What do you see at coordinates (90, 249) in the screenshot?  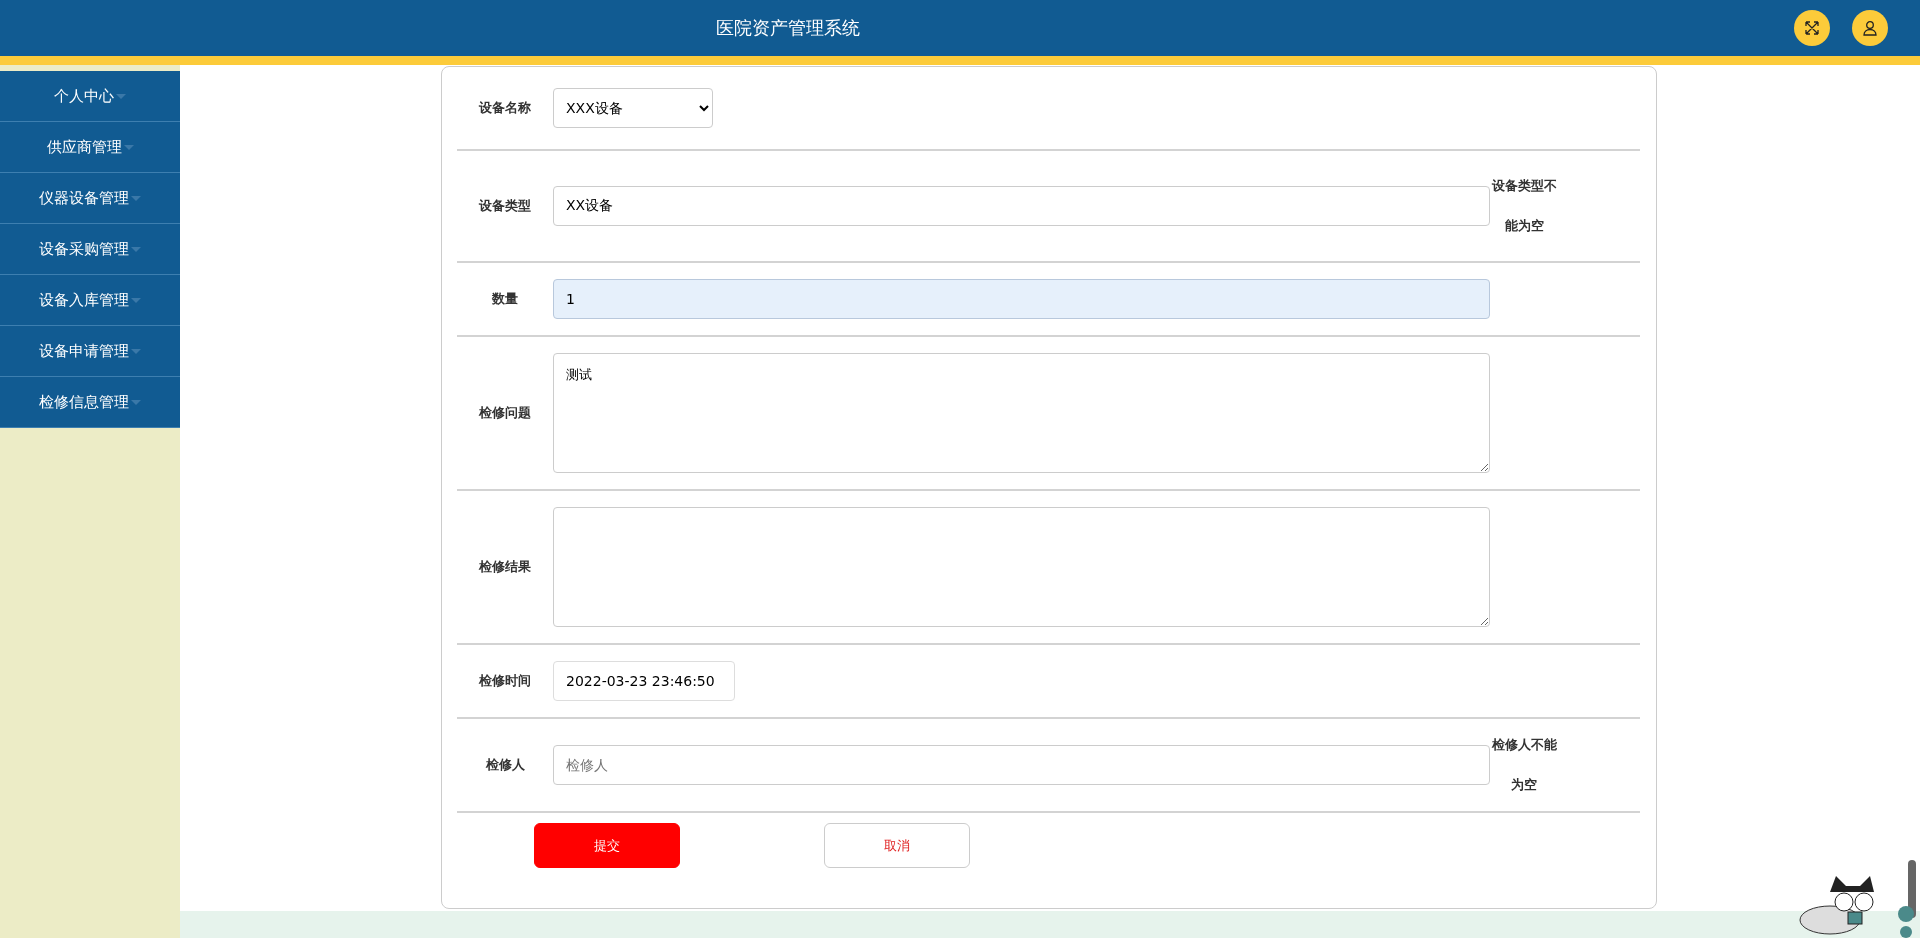 I see `sidebar-item: 设备采购管理` at bounding box center [90, 249].